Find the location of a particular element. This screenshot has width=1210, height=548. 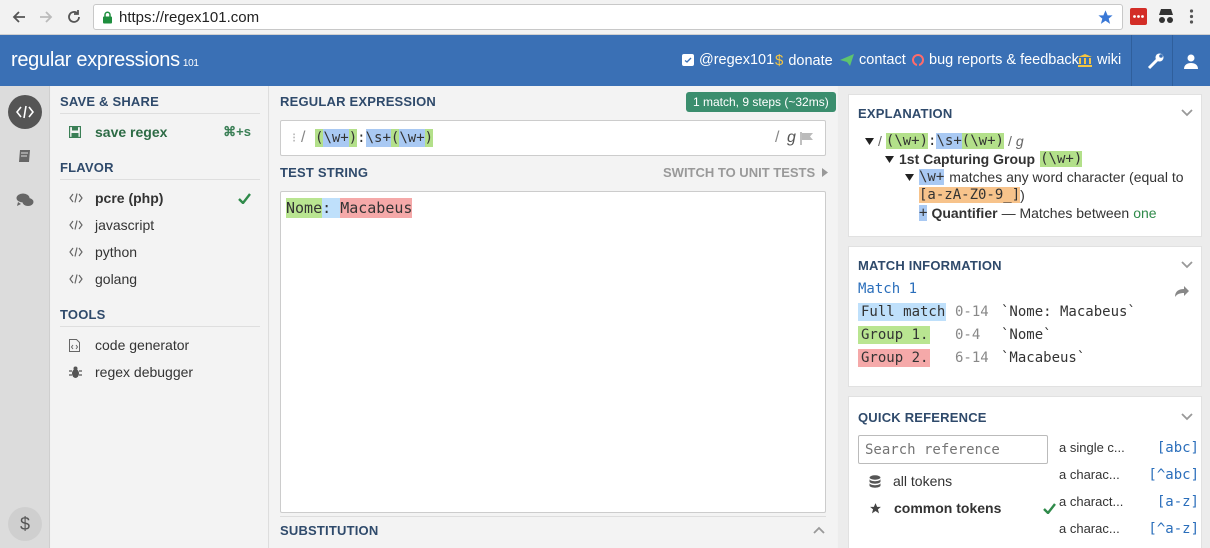

quick-reference-heading: QUICK REFERENCE is located at coordinates (922, 417).